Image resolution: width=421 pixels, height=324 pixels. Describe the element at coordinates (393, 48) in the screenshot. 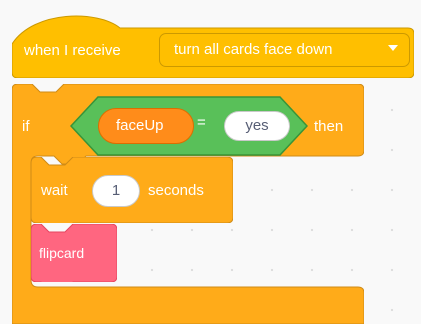

I see `chevron-down-icon` at that location.